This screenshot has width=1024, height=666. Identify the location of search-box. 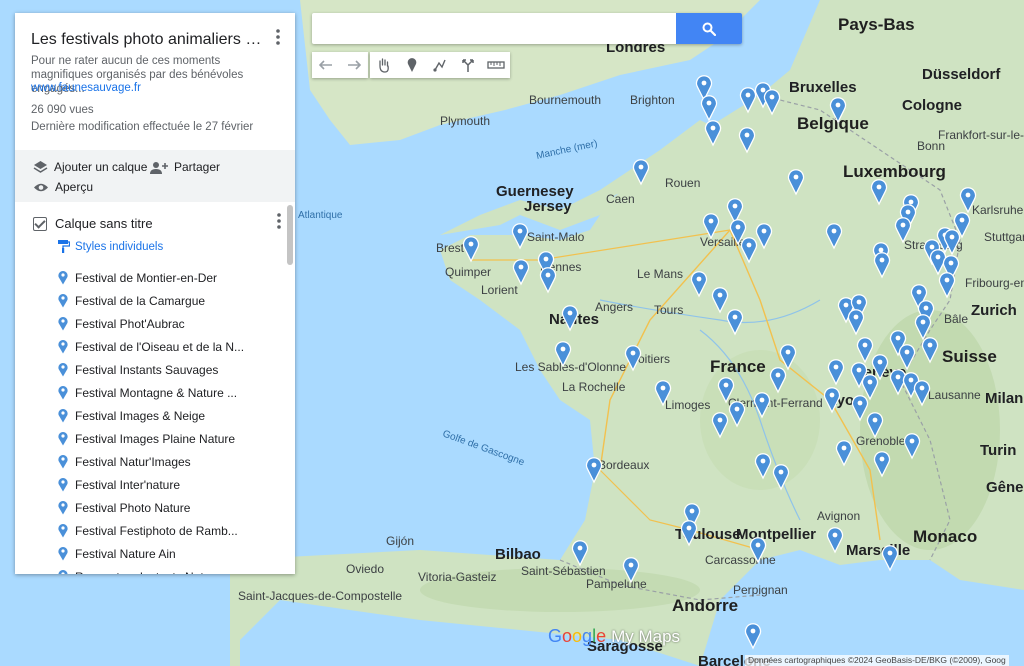
(527, 28).